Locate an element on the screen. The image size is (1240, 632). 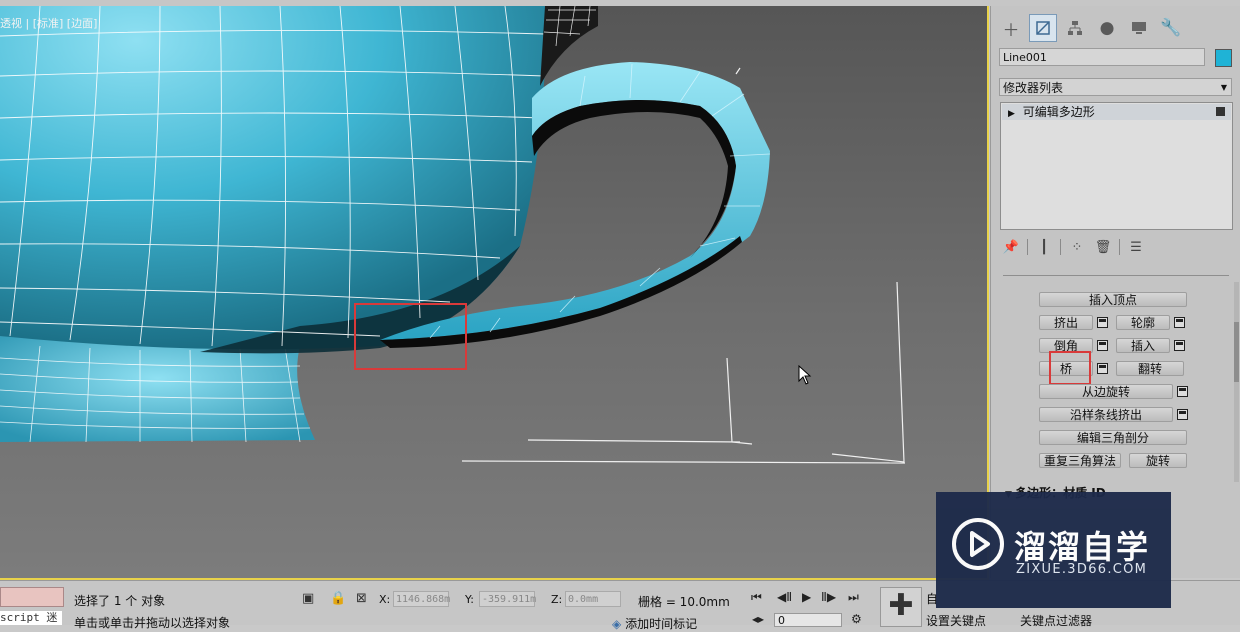
go-to-end-icon: ⏭ is located at coordinates (853, 597).